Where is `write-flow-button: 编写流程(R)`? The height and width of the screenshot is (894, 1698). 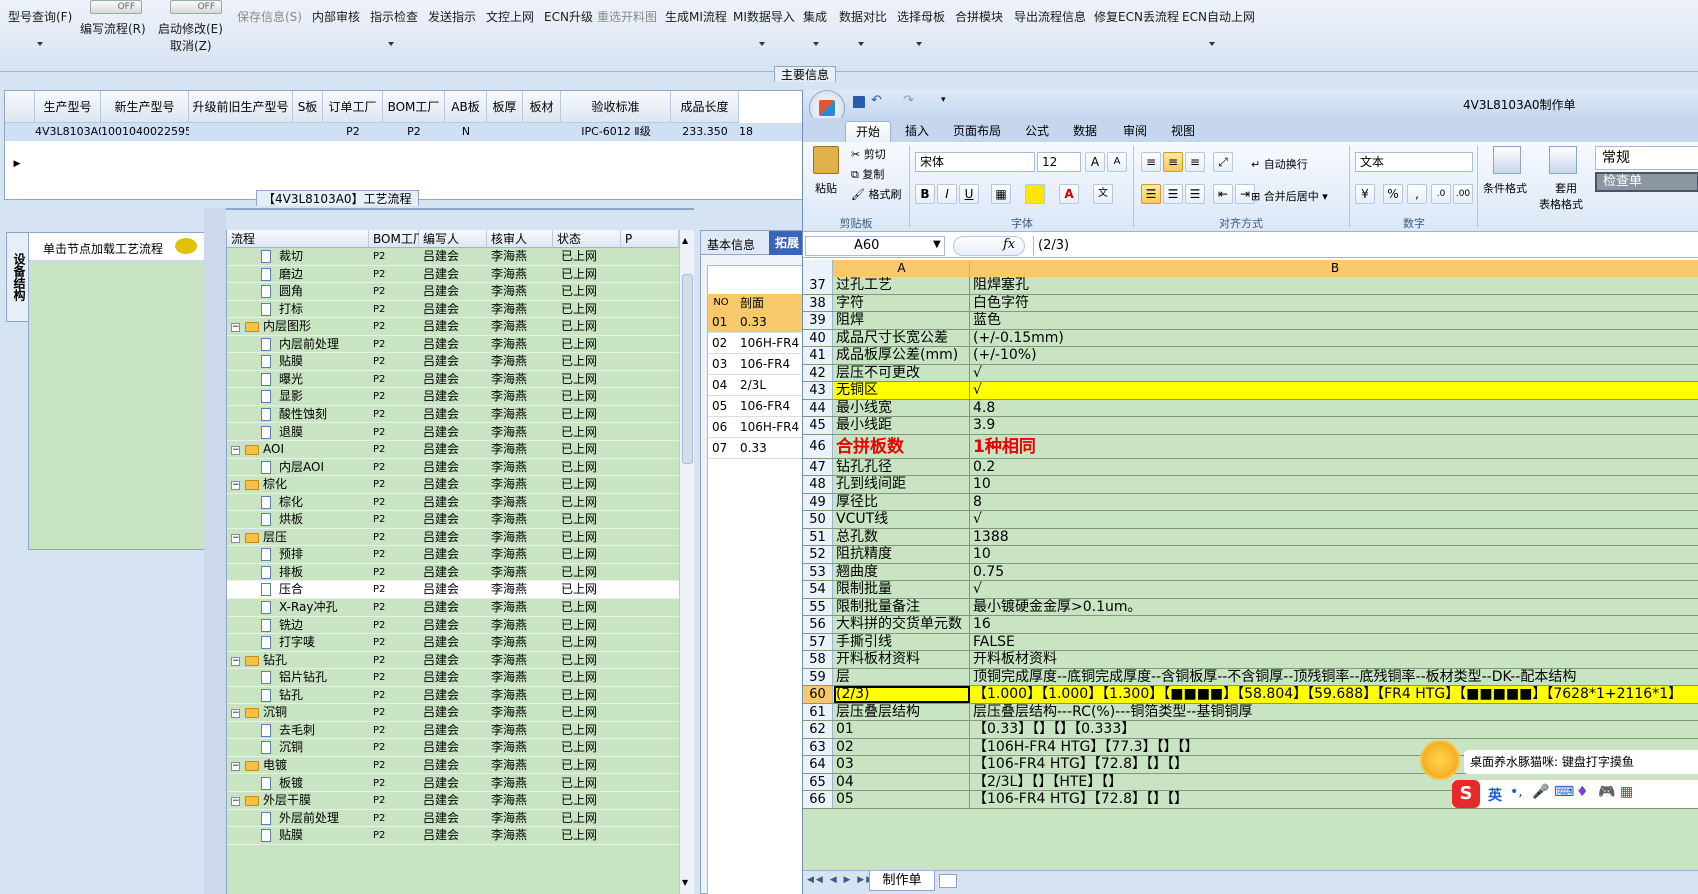 write-flow-button: 编写流程(R) is located at coordinates (113, 28).